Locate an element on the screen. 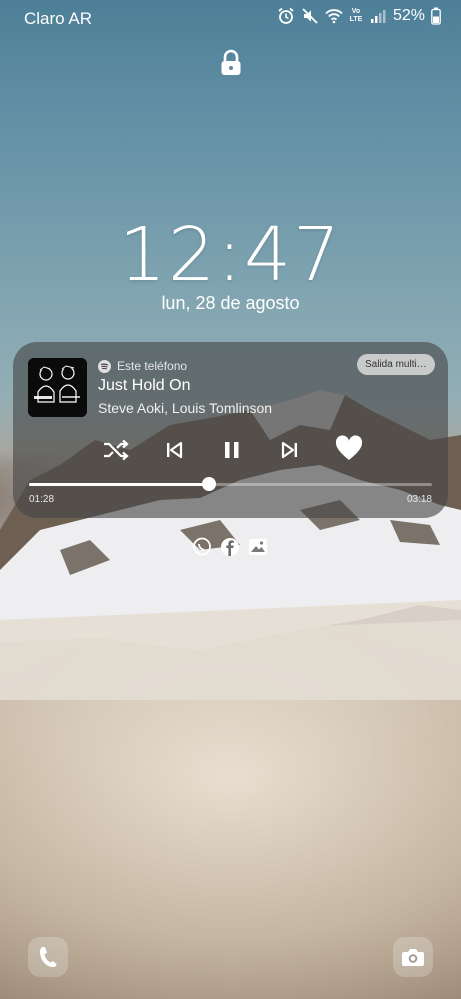 The image size is (461, 999). facebook-icon is located at coordinates (230, 547).